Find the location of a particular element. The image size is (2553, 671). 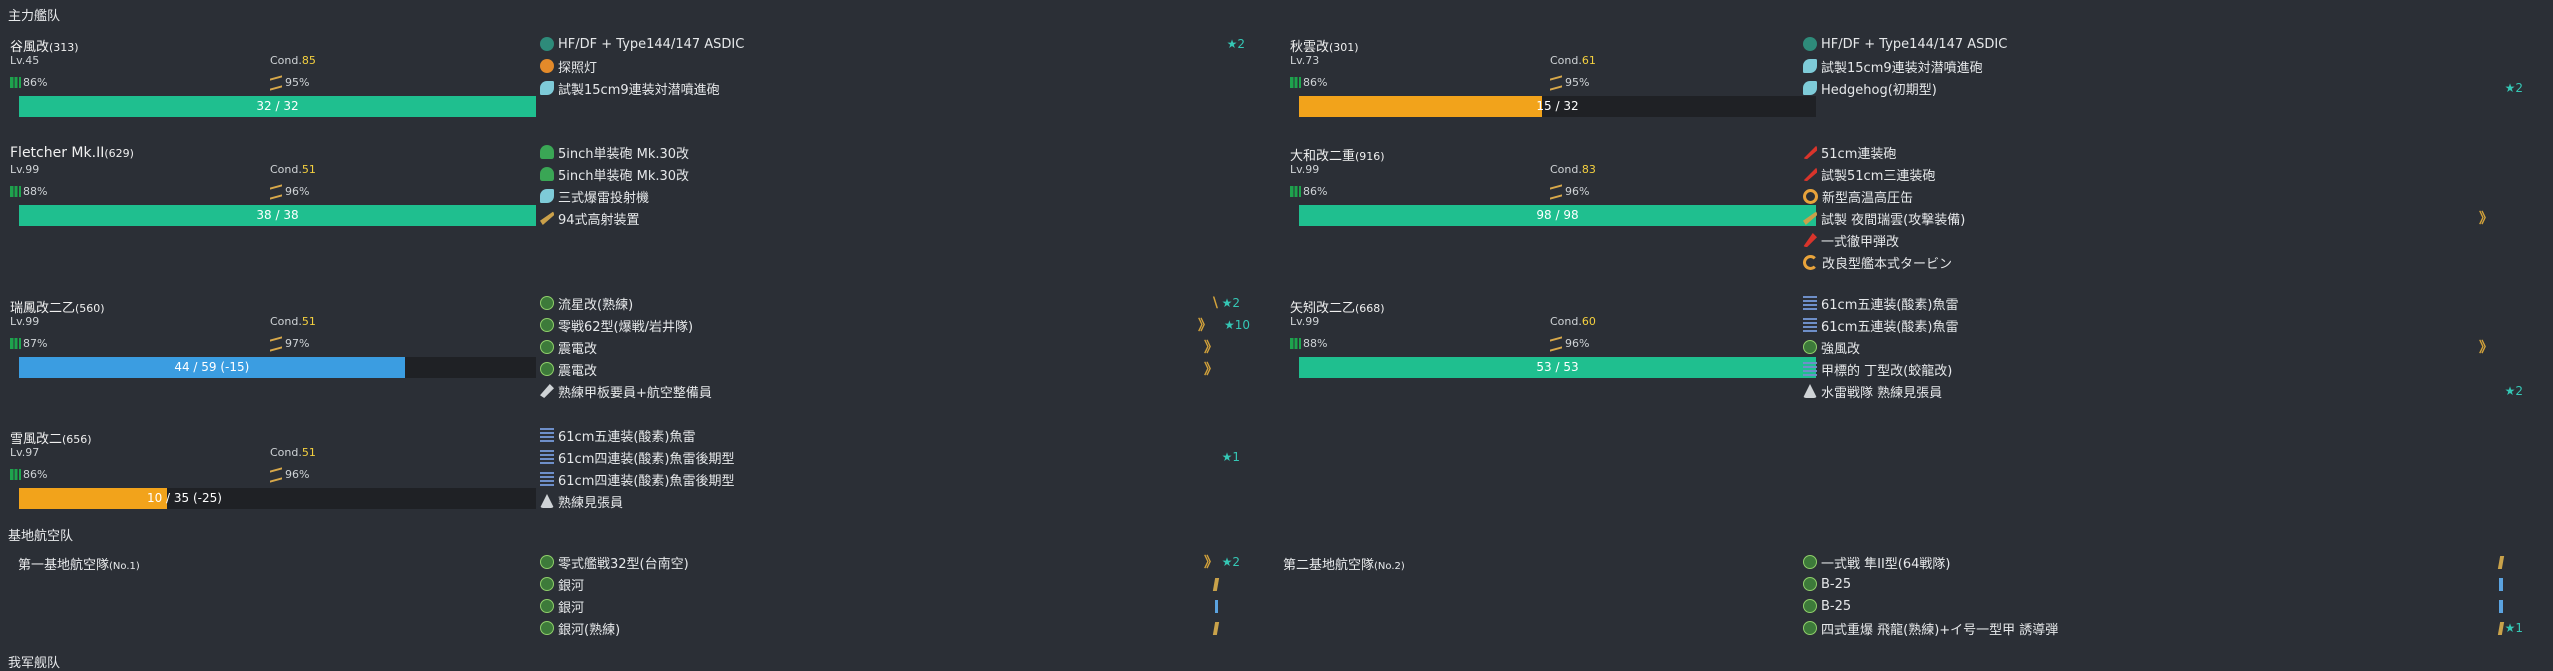

equip-item: 改良型艦本式タービン is located at coordinates (2148, 262).